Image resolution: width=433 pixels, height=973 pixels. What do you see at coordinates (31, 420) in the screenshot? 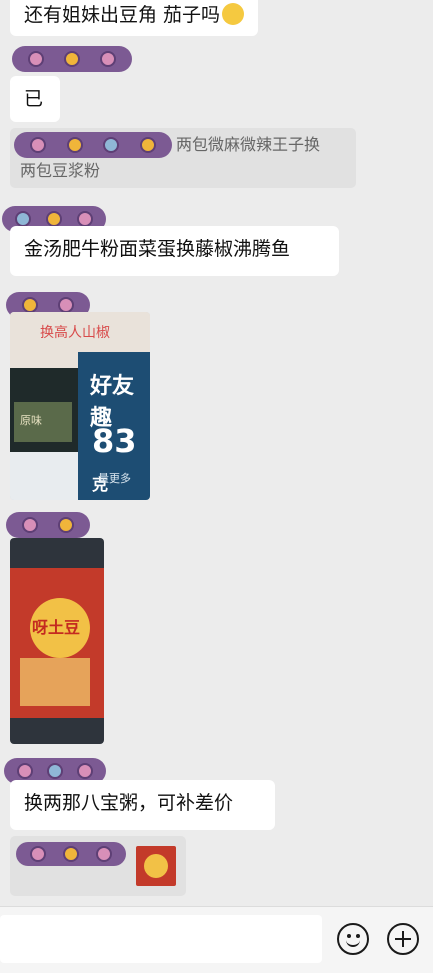
I see `photo-text: 原味` at bounding box center [31, 420].